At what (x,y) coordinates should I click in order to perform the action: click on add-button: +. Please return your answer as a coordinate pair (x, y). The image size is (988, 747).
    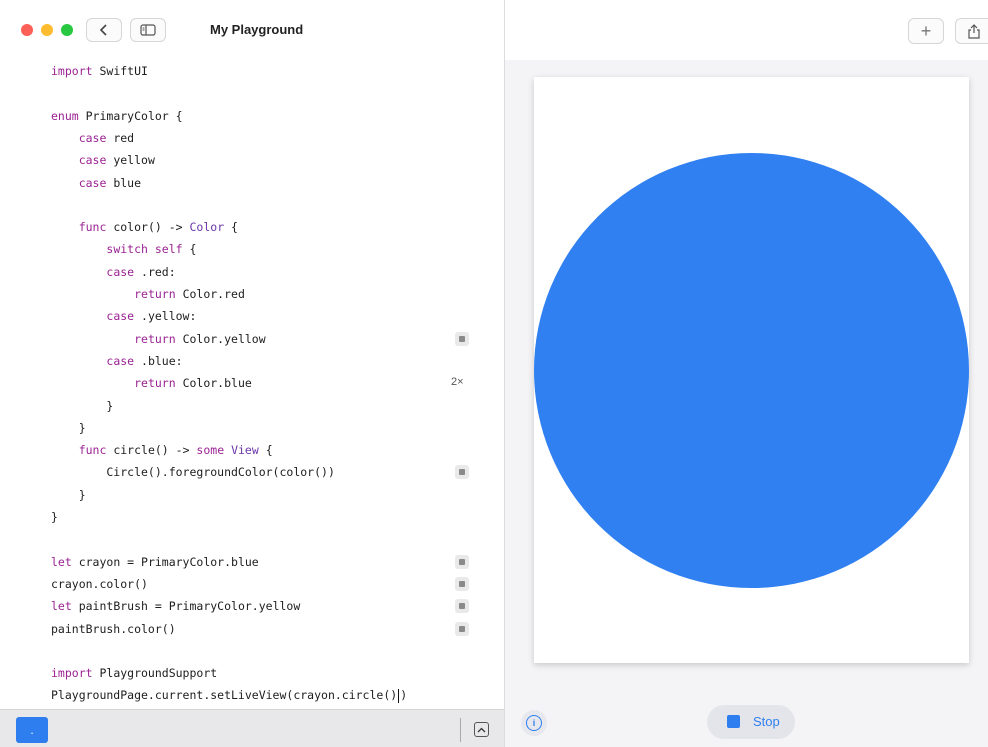
    Looking at the image, I should click on (926, 31).